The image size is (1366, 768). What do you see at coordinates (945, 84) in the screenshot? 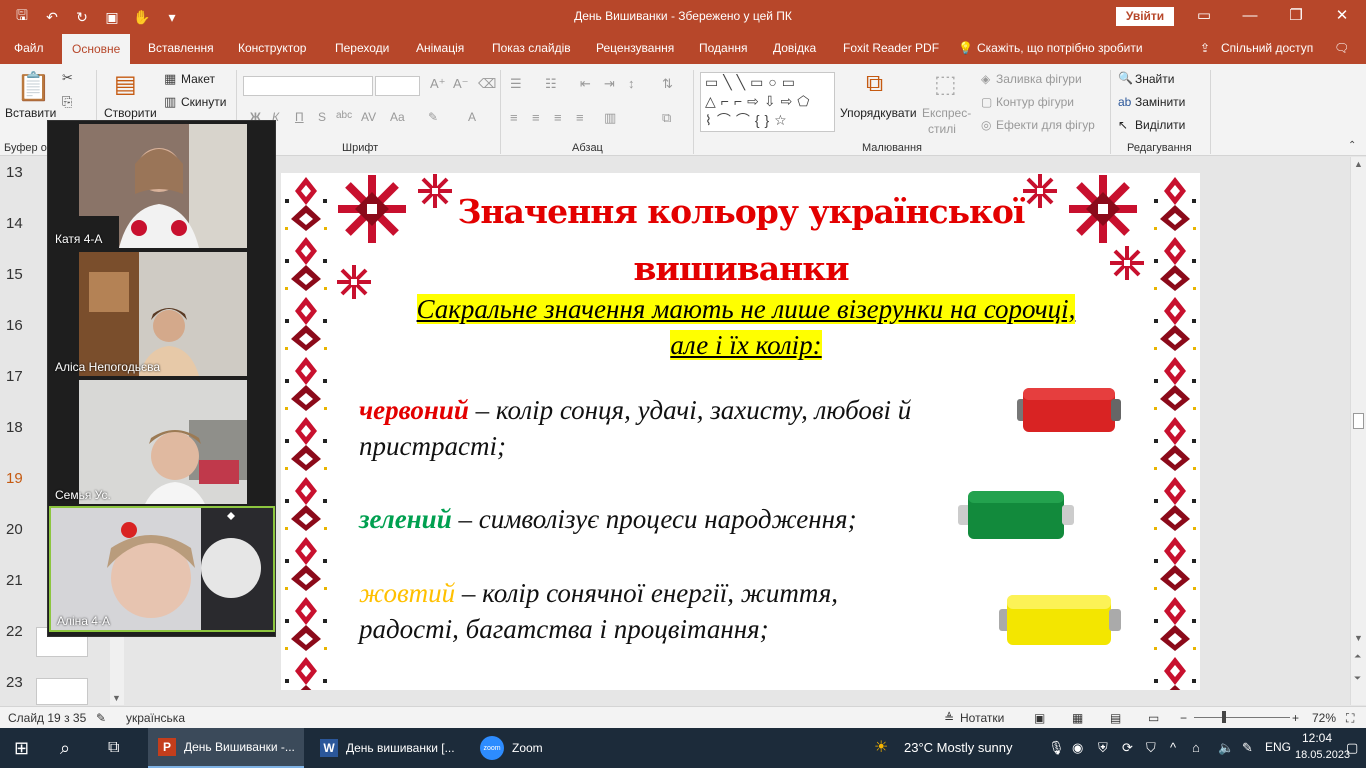
I see `quick-styles-icon: ⬚` at bounding box center [945, 84].